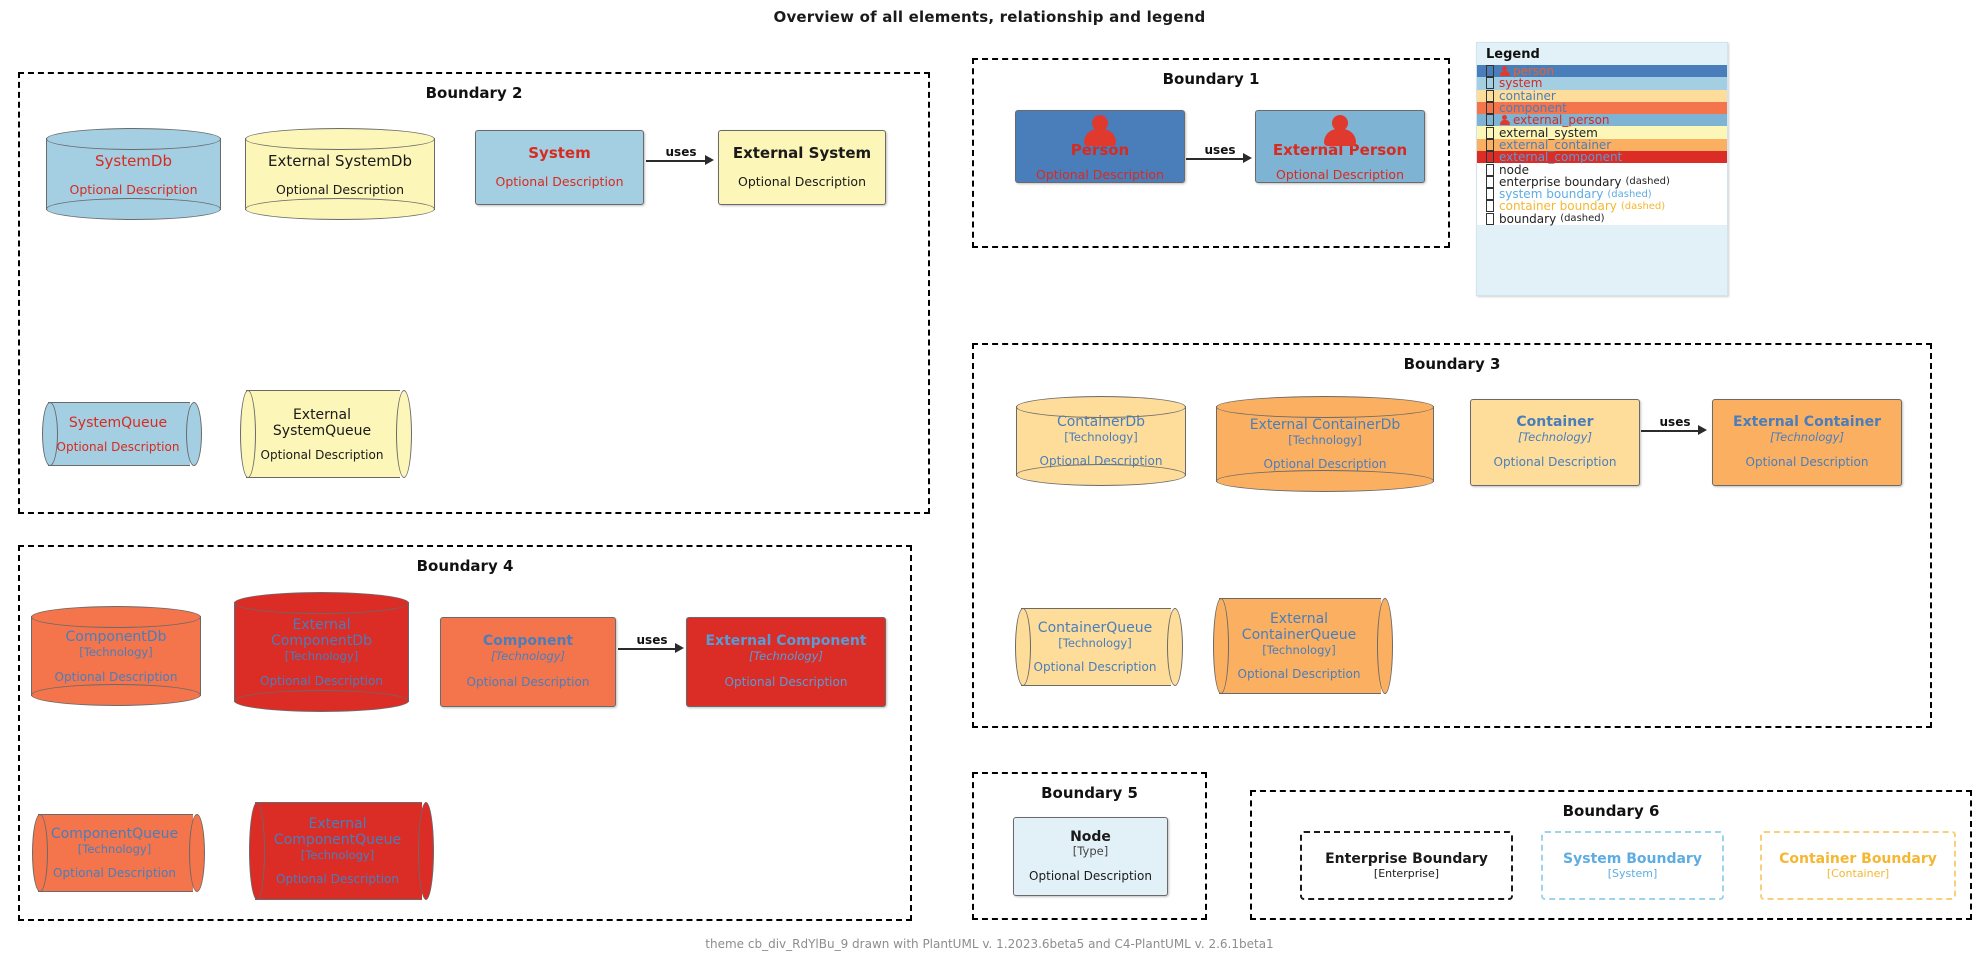  Describe the element at coordinates (559, 167) in the screenshot. I see `element-system: System Optional Description` at that location.